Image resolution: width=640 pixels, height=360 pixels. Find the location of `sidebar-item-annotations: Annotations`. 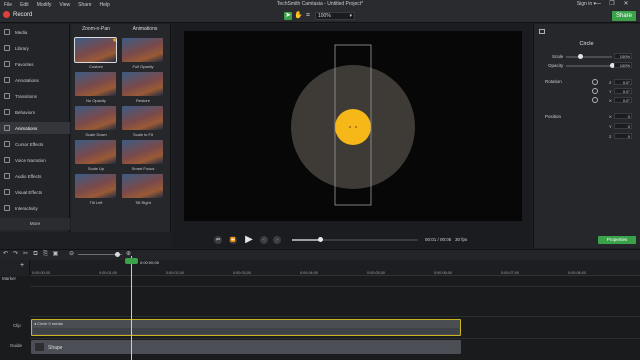

sidebar-item-annotations: Annotations is located at coordinates (35, 80).